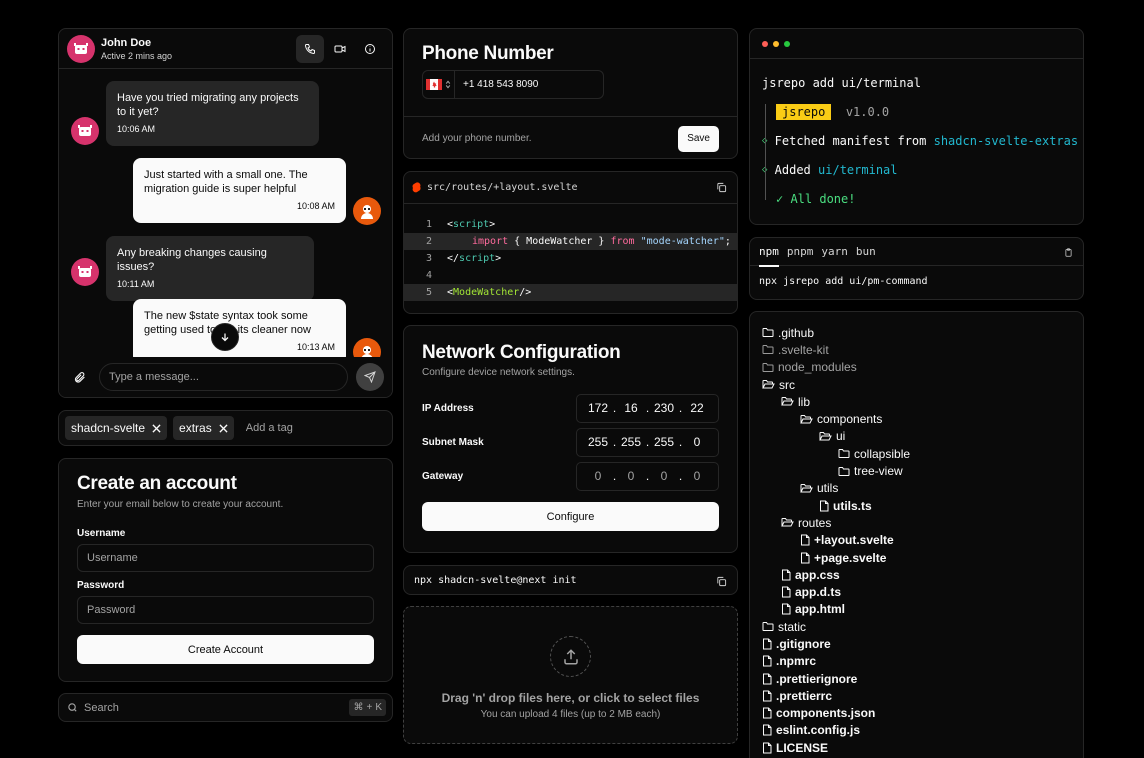 The width and height of the screenshot is (1144, 758). Describe the element at coordinates (570, 656) in the screenshot. I see `upload-icon-wrapper` at that location.